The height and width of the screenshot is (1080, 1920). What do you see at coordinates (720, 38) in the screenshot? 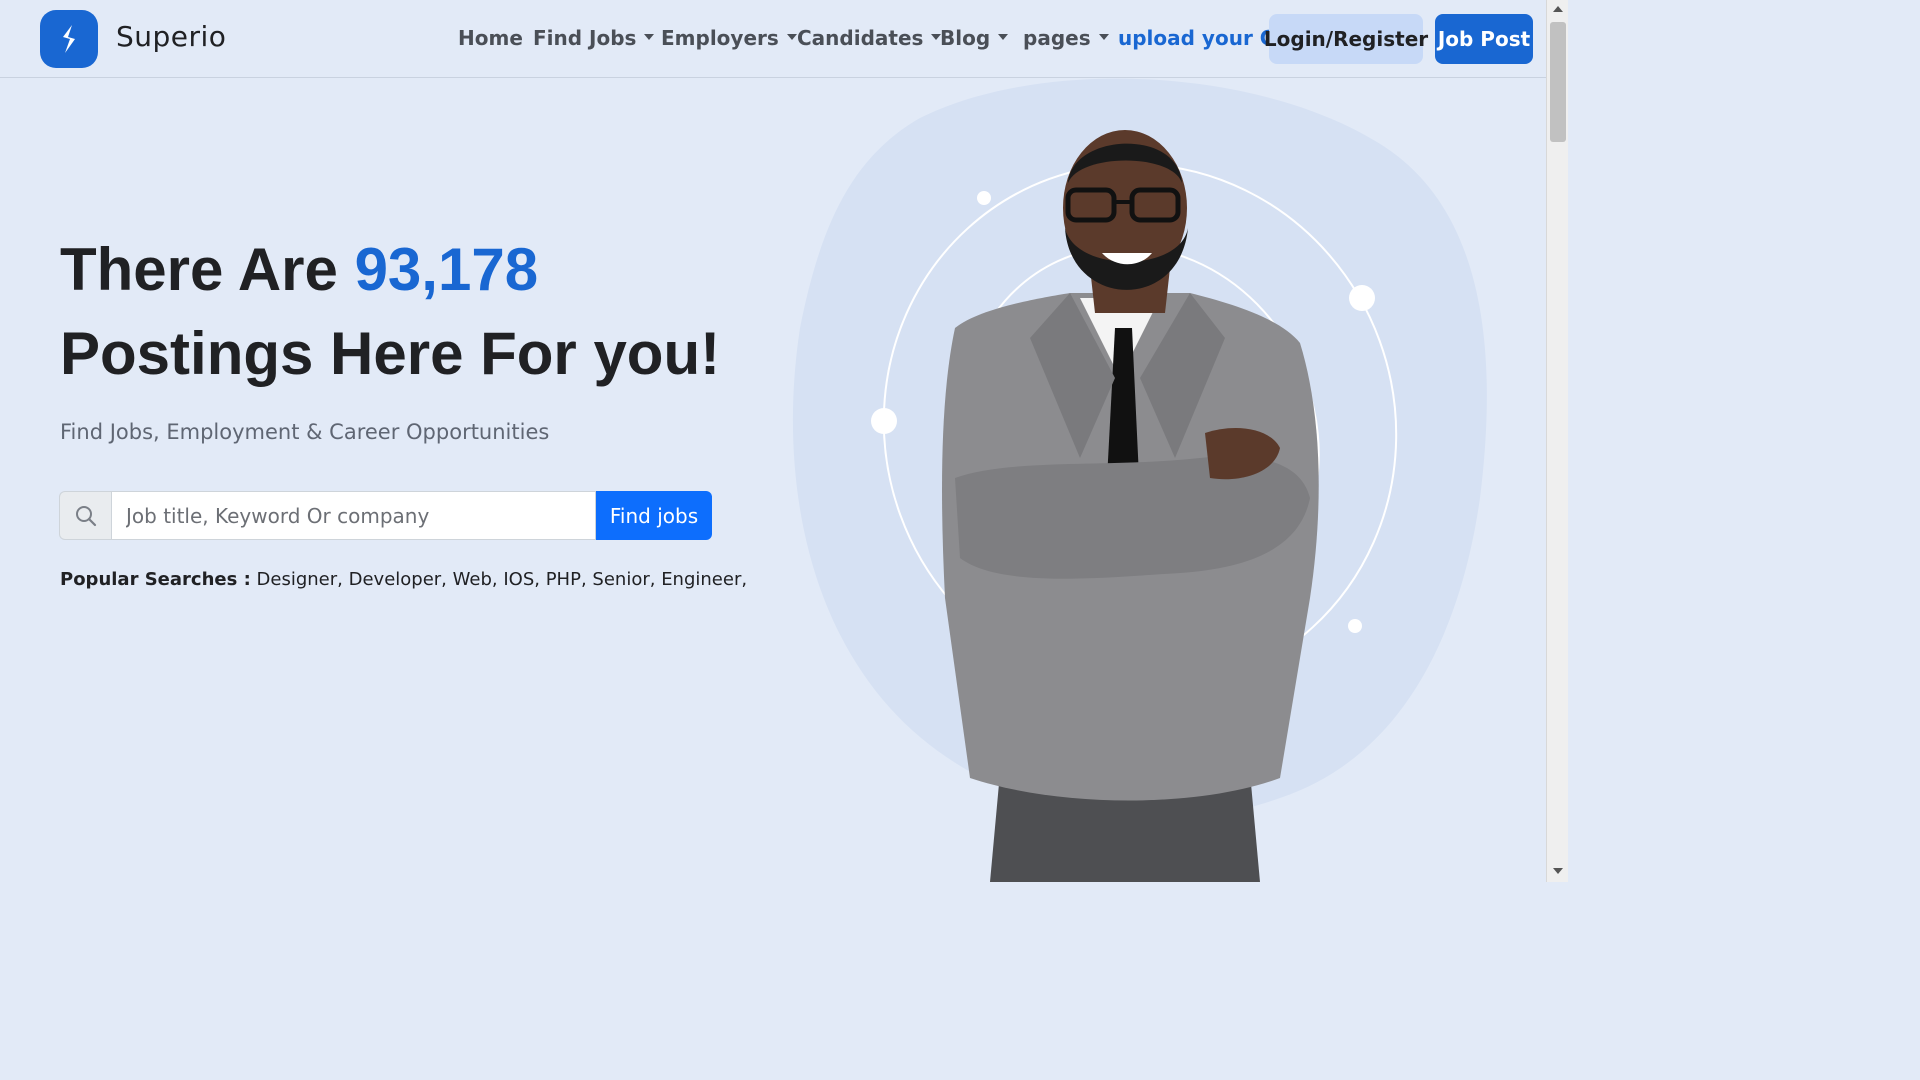
I see `nav-employers-label: Employers` at bounding box center [720, 38].